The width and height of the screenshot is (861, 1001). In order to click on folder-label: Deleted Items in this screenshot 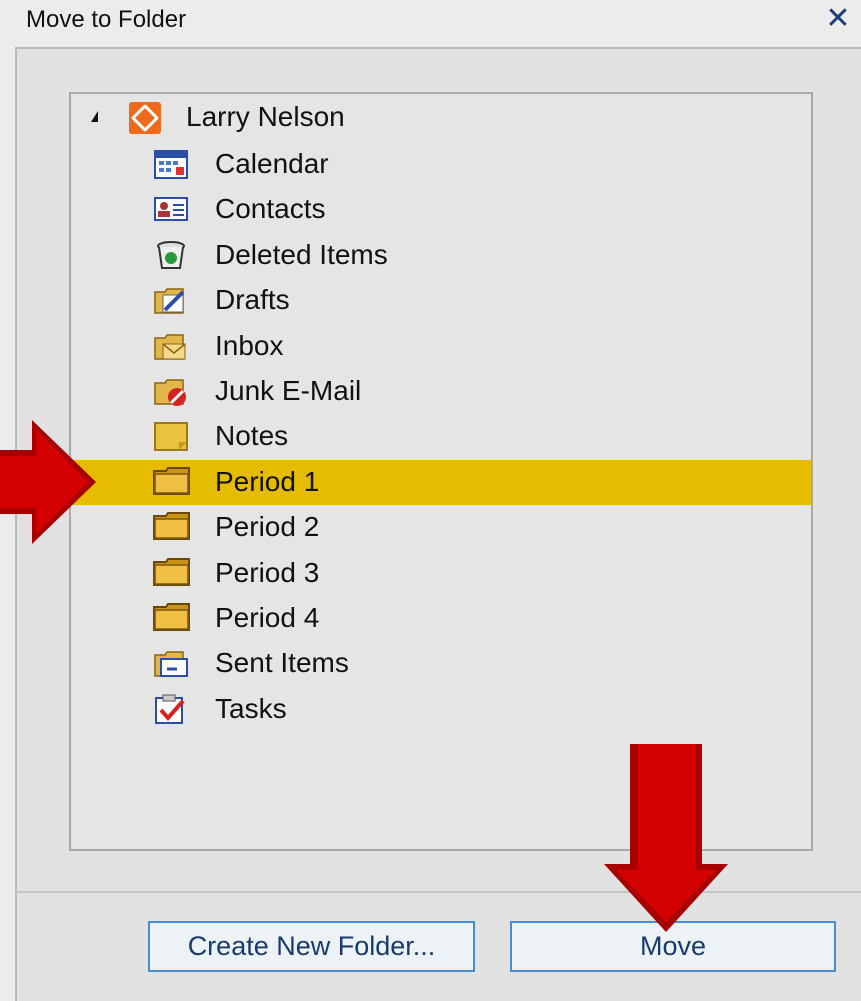, I will do `click(301, 254)`.